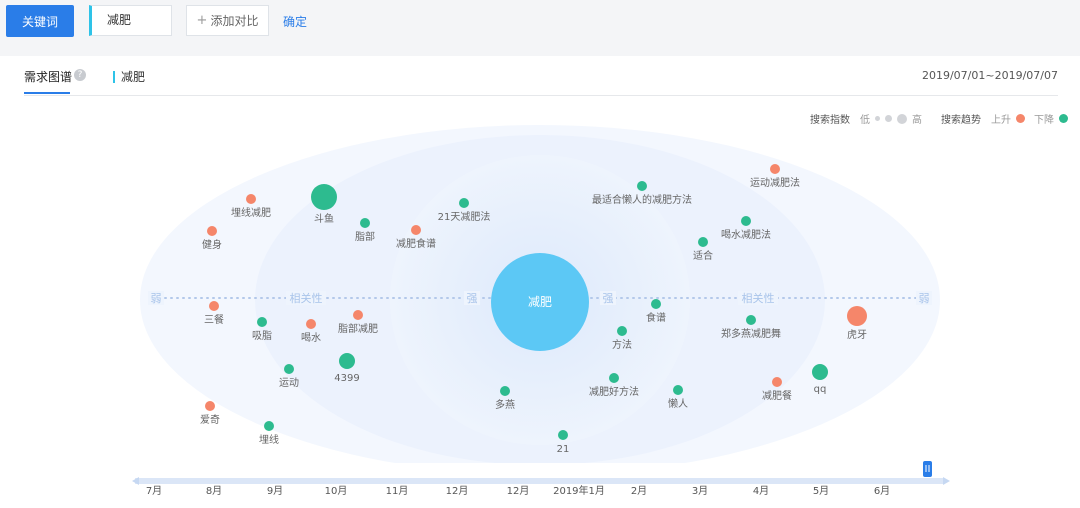 The width and height of the screenshot is (1080, 508). What do you see at coordinates (639, 491) in the screenshot?
I see `timeline-month: 2月` at bounding box center [639, 491].